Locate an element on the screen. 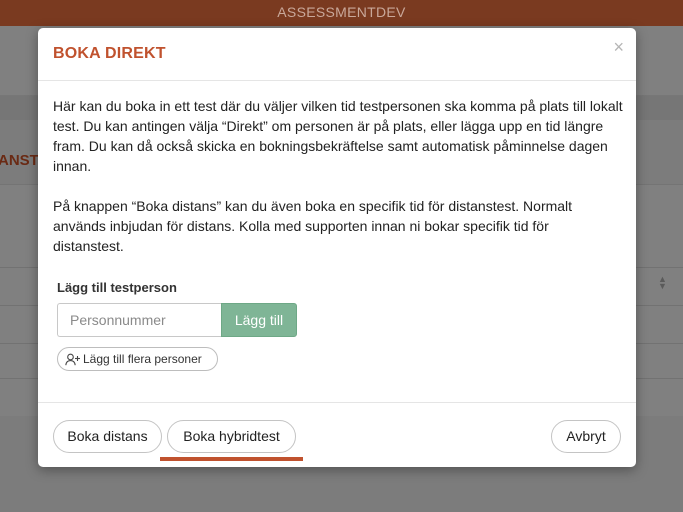  close-icon: × is located at coordinates (618, 47).